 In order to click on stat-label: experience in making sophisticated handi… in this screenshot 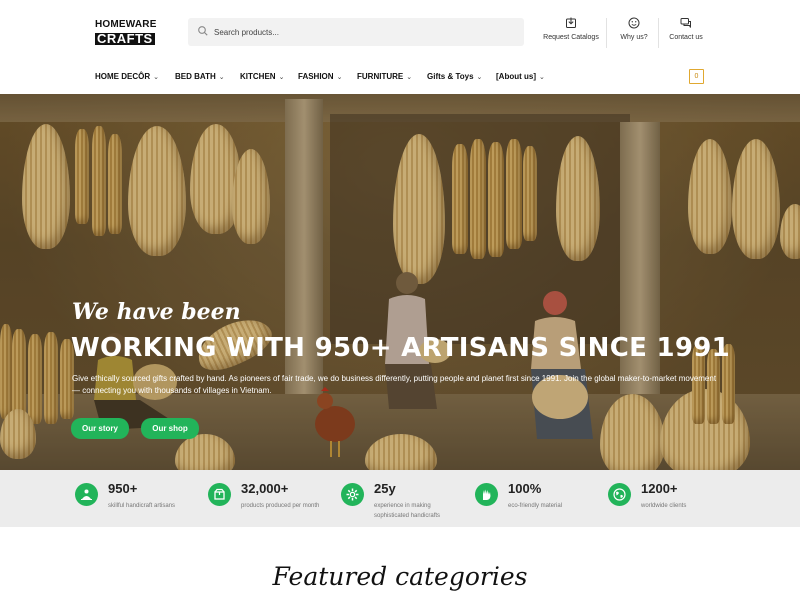, I will do `click(407, 511)`.